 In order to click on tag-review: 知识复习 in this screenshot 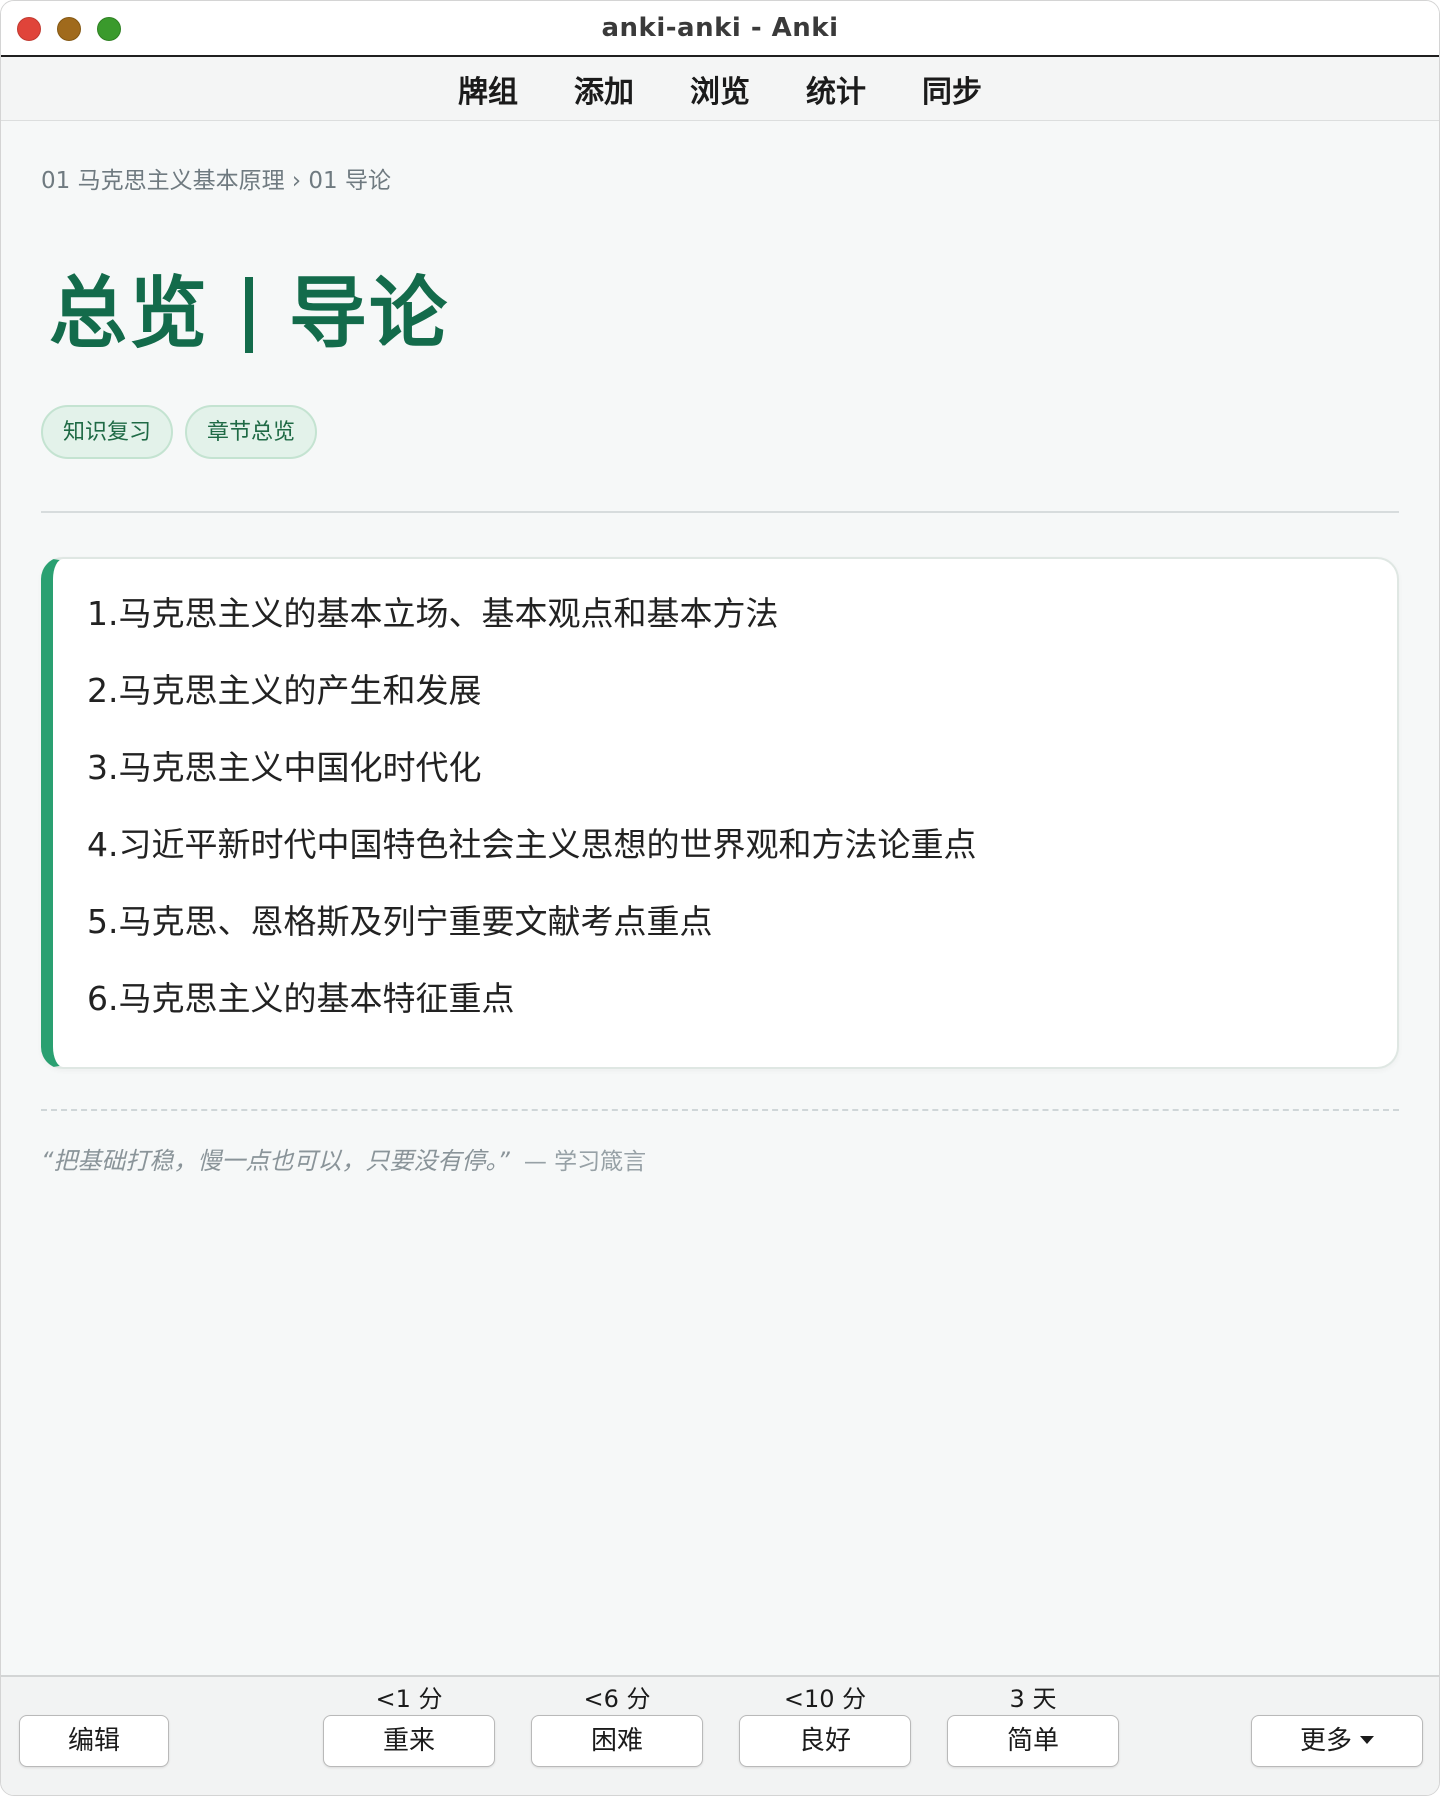, I will do `click(107, 432)`.